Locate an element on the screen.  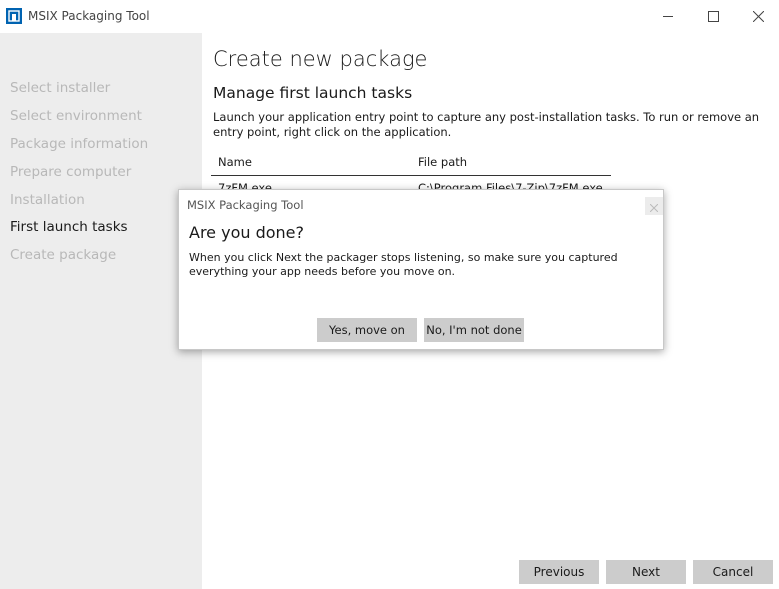
page-title: Create new package is located at coordinates (320, 59).